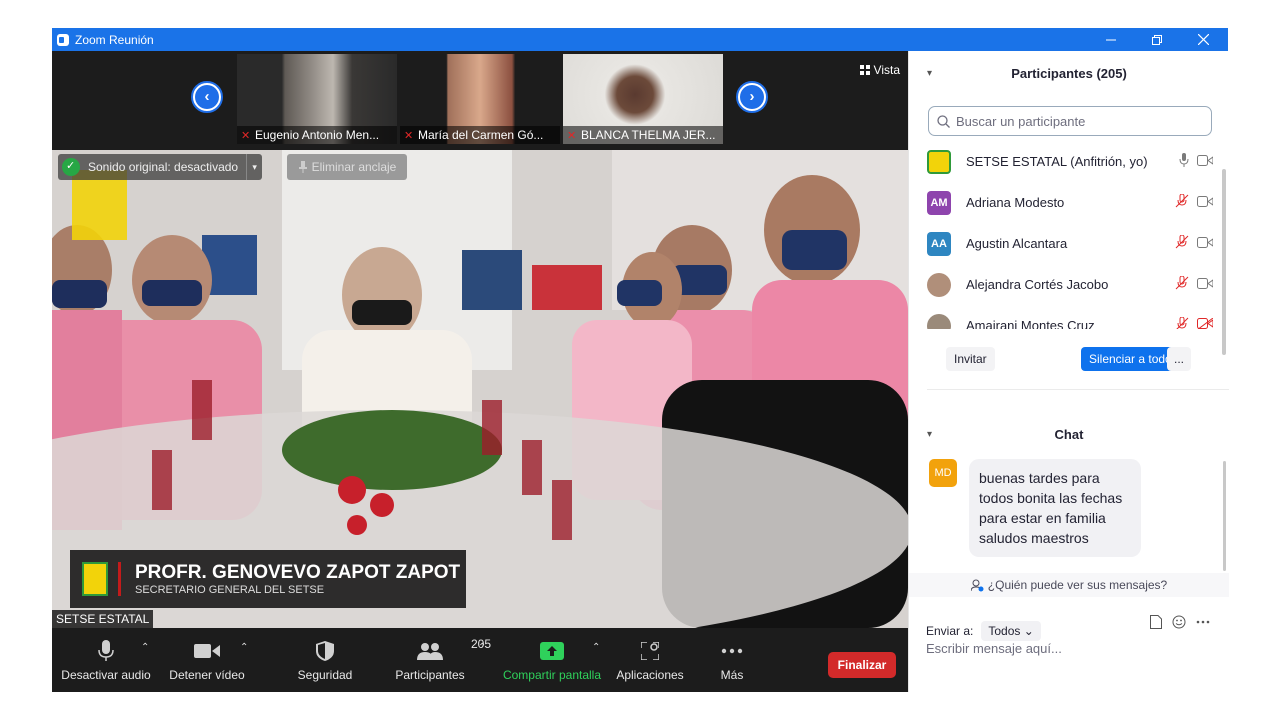 Image resolution: width=1280 pixels, height=720 pixels. What do you see at coordinates (354, 167) in the screenshot?
I see `unpin-label: Eliminar anclaje` at bounding box center [354, 167].